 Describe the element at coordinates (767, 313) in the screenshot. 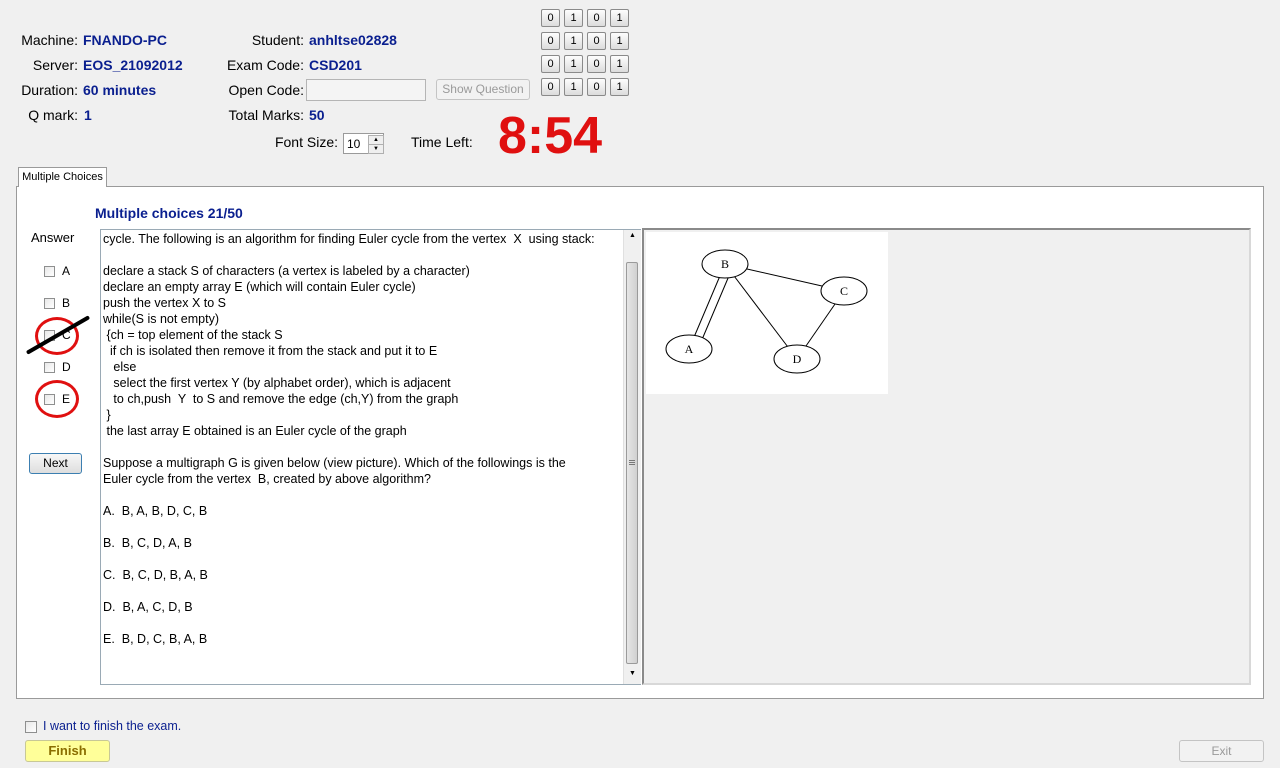

I see `graph-picture: A B C D` at that location.